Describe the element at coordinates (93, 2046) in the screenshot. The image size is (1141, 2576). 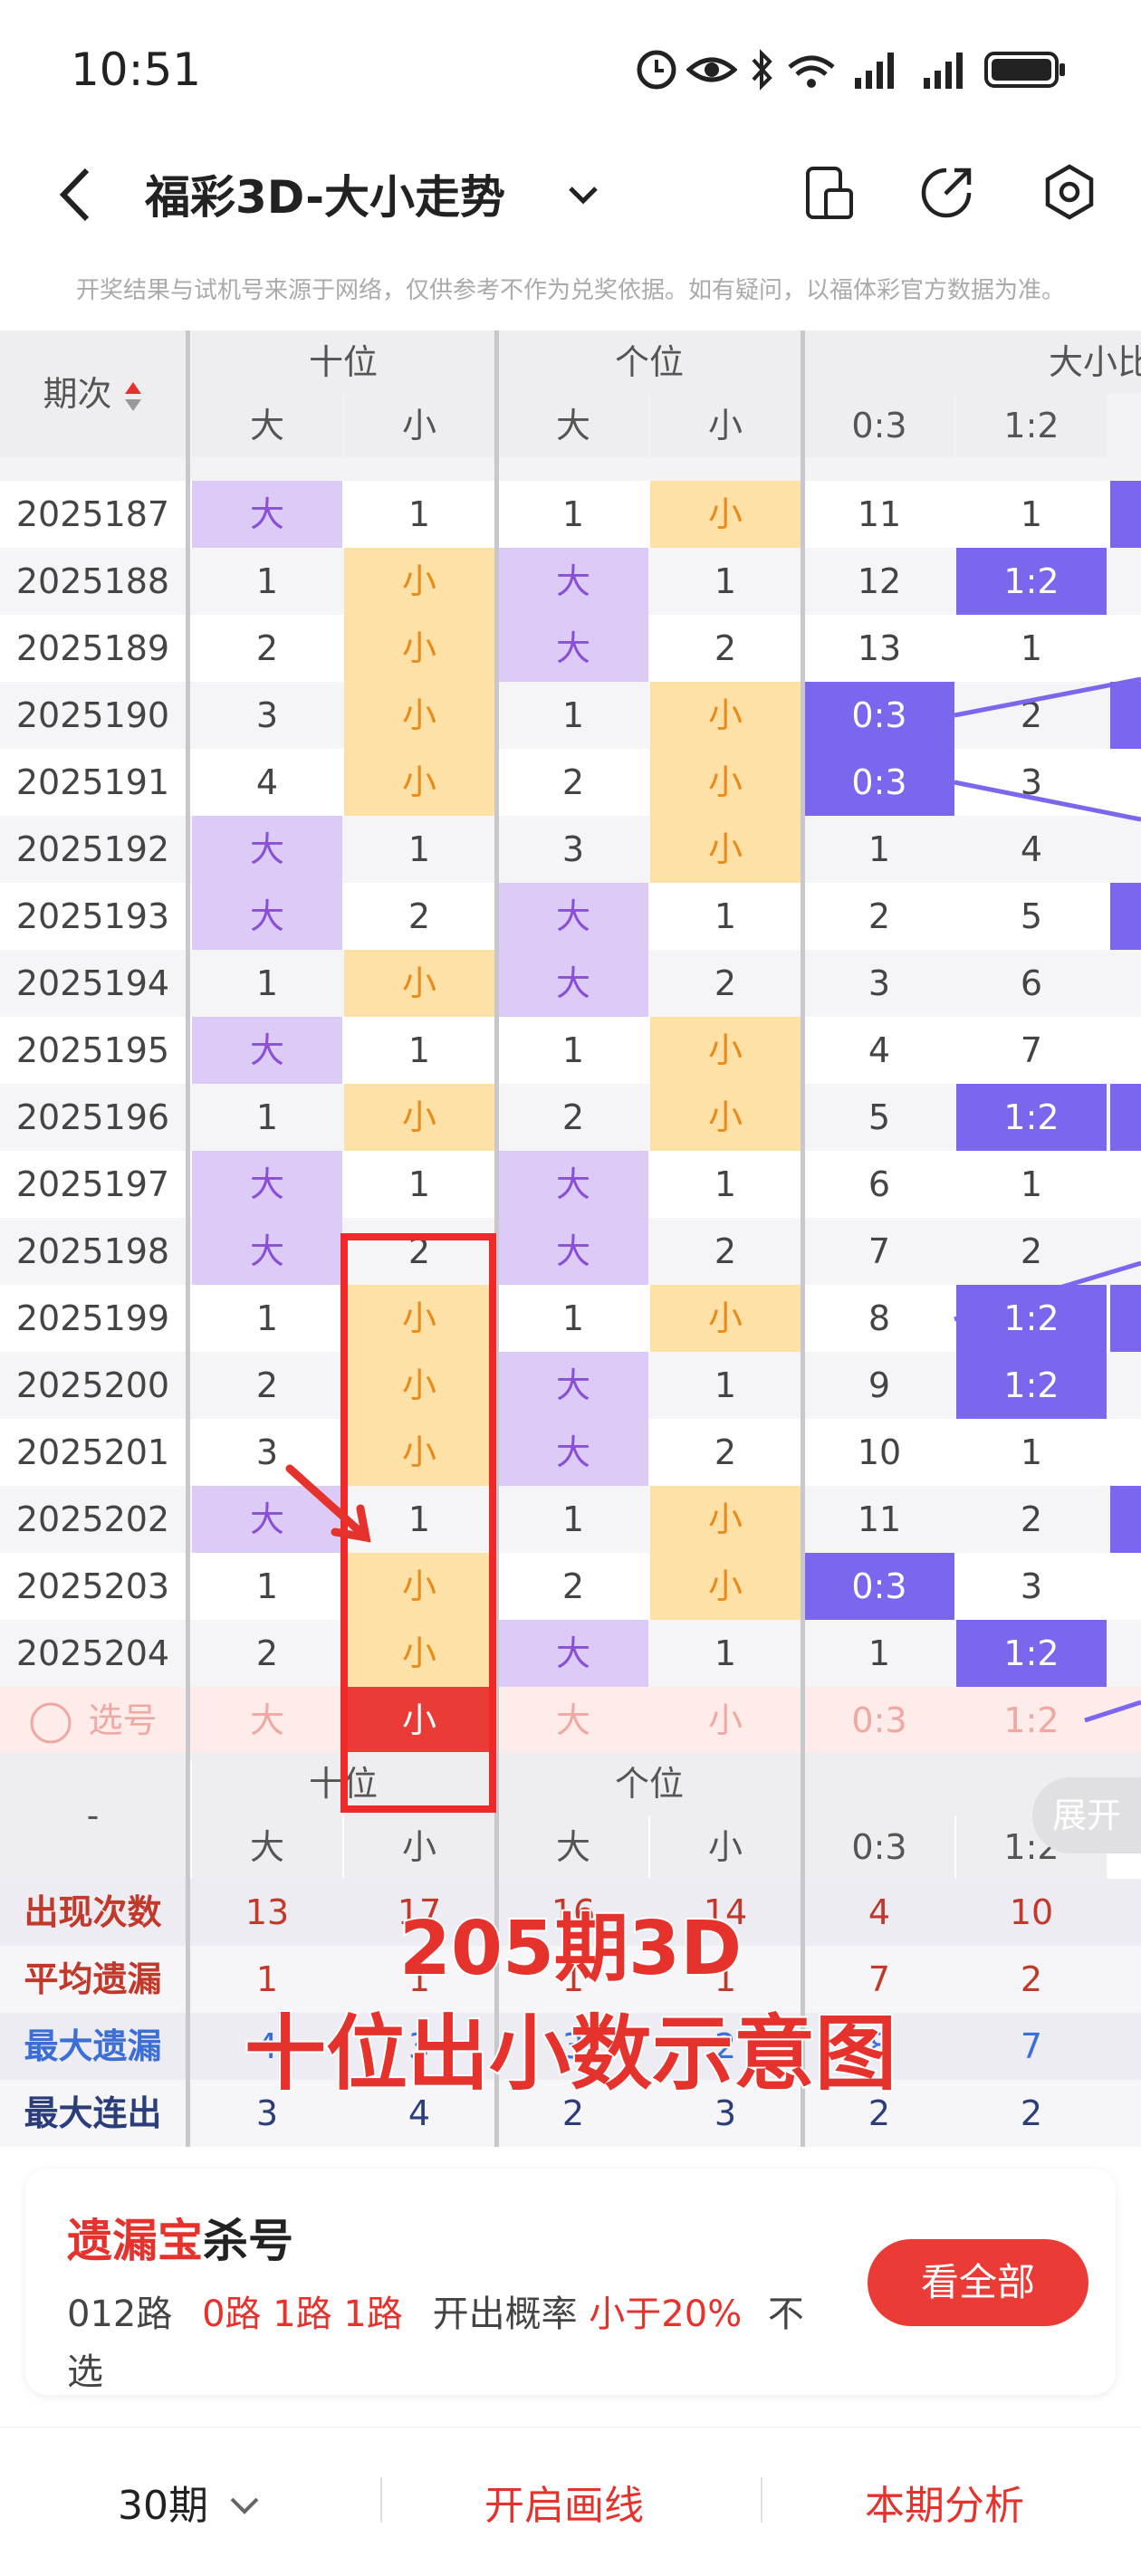
I see `stats-row-label: 最大遗漏` at that location.